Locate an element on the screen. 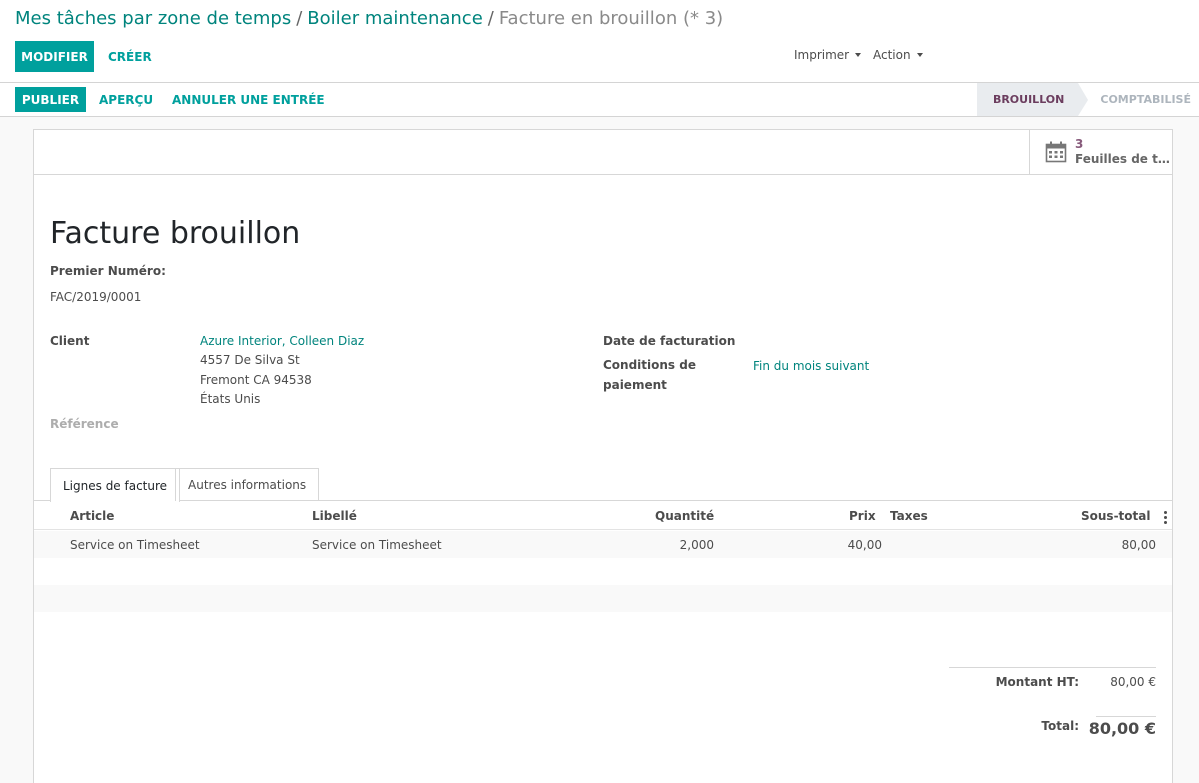  status-step-draft: BROUILLON is located at coordinates (1032, 99).